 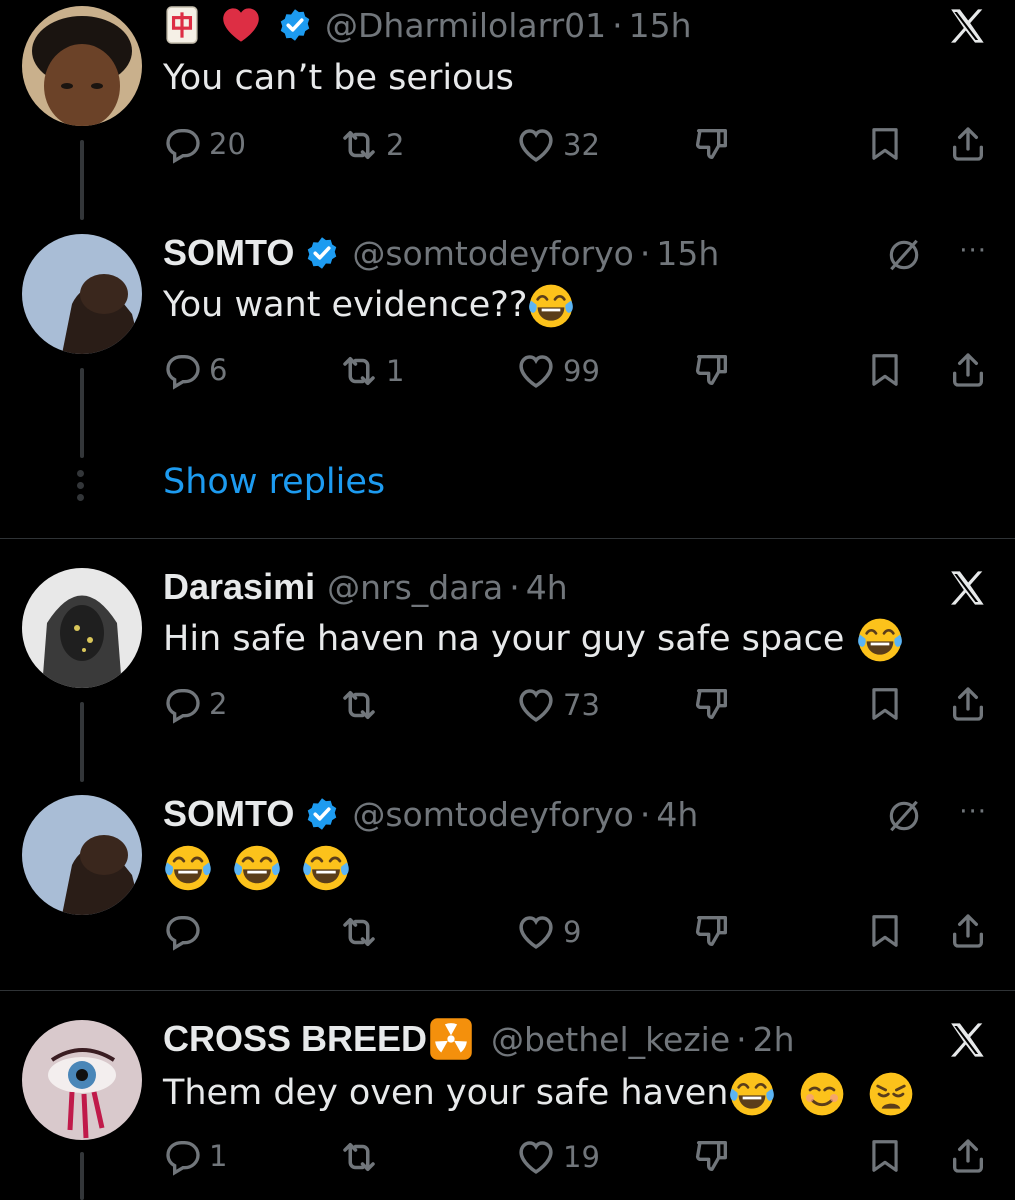 What do you see at coordinates (195, 1156) in the screenshot?
I see `reply-button: 1` at bounding box center [195, 1156].